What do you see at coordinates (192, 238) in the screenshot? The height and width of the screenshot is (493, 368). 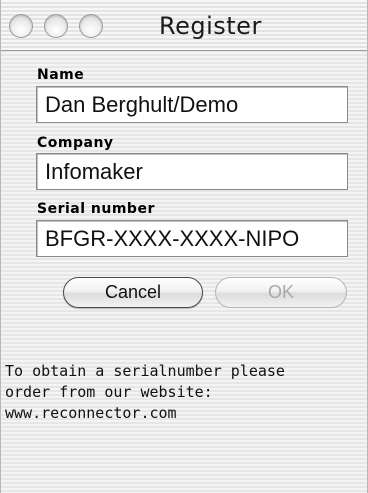 I see `serial-number-field: BFGR-XXXX-XXXX-NIPO` at bounding box center [192, 238].